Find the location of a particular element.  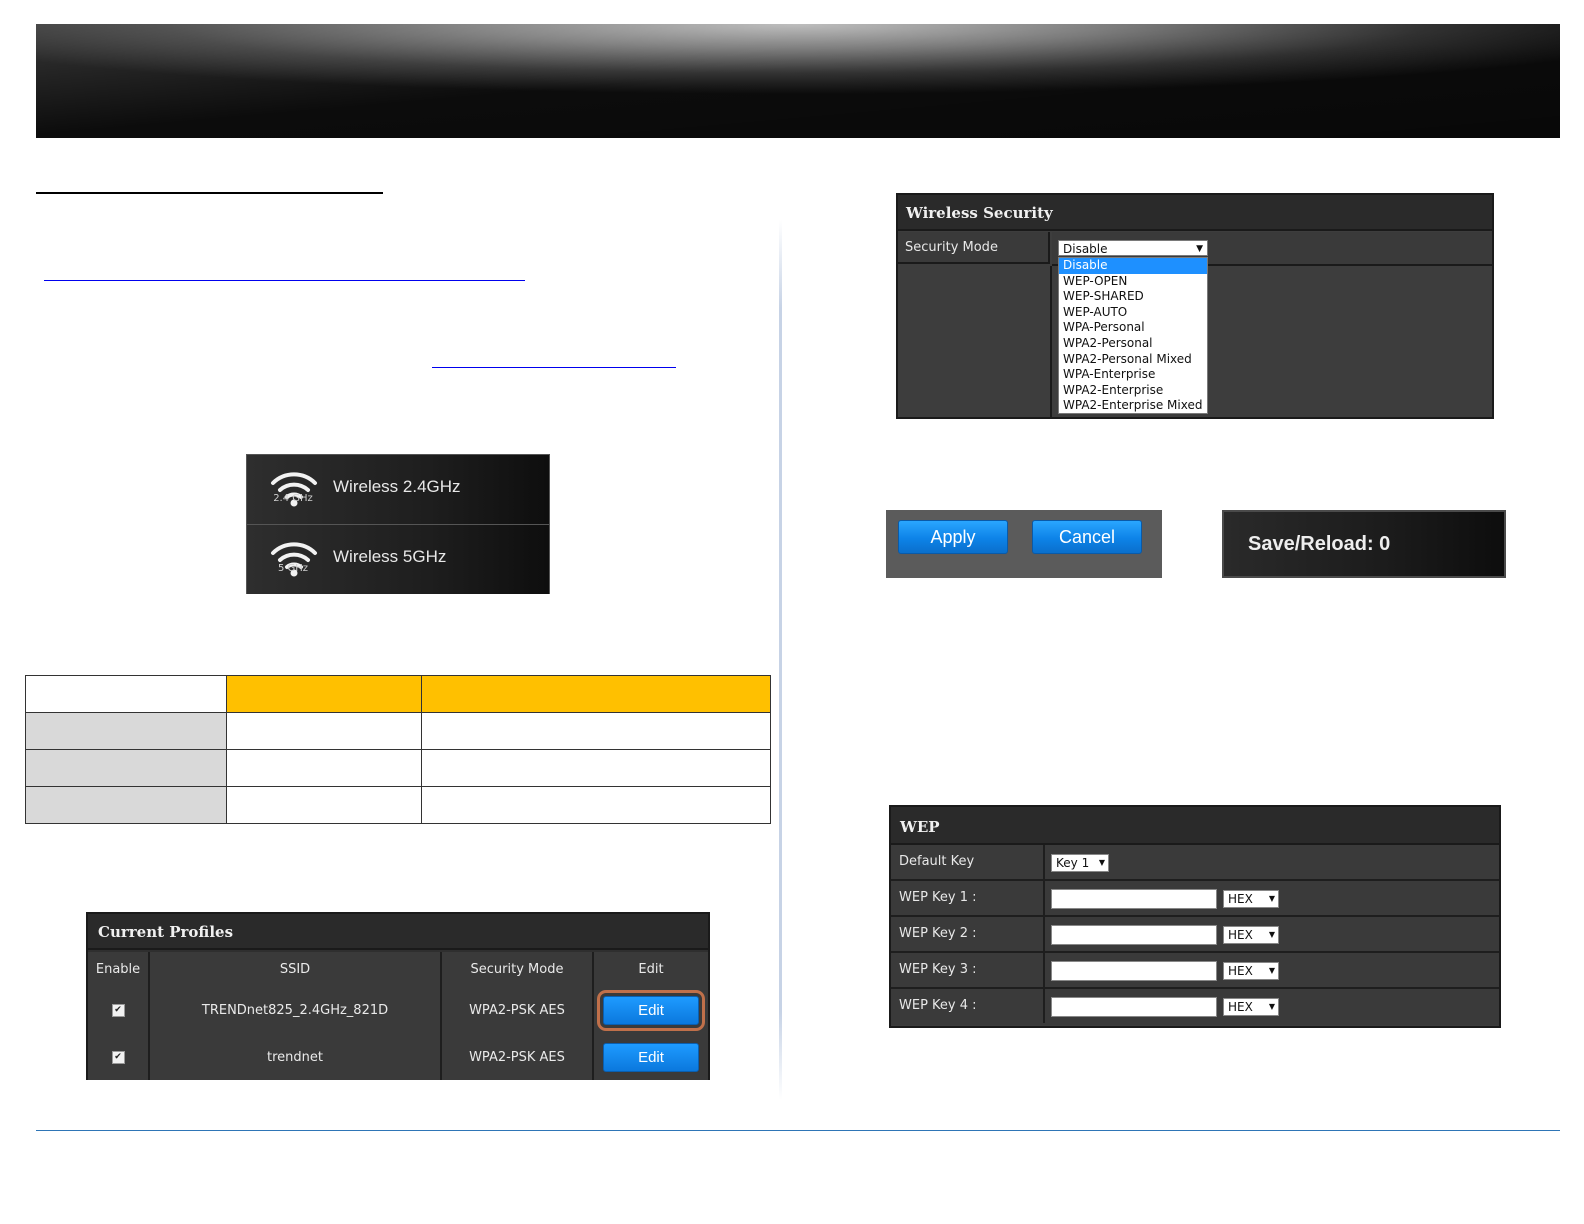

wep-key-row: WEP Key 4 : HEX ▼ is located at coordinates (1195, 1007).